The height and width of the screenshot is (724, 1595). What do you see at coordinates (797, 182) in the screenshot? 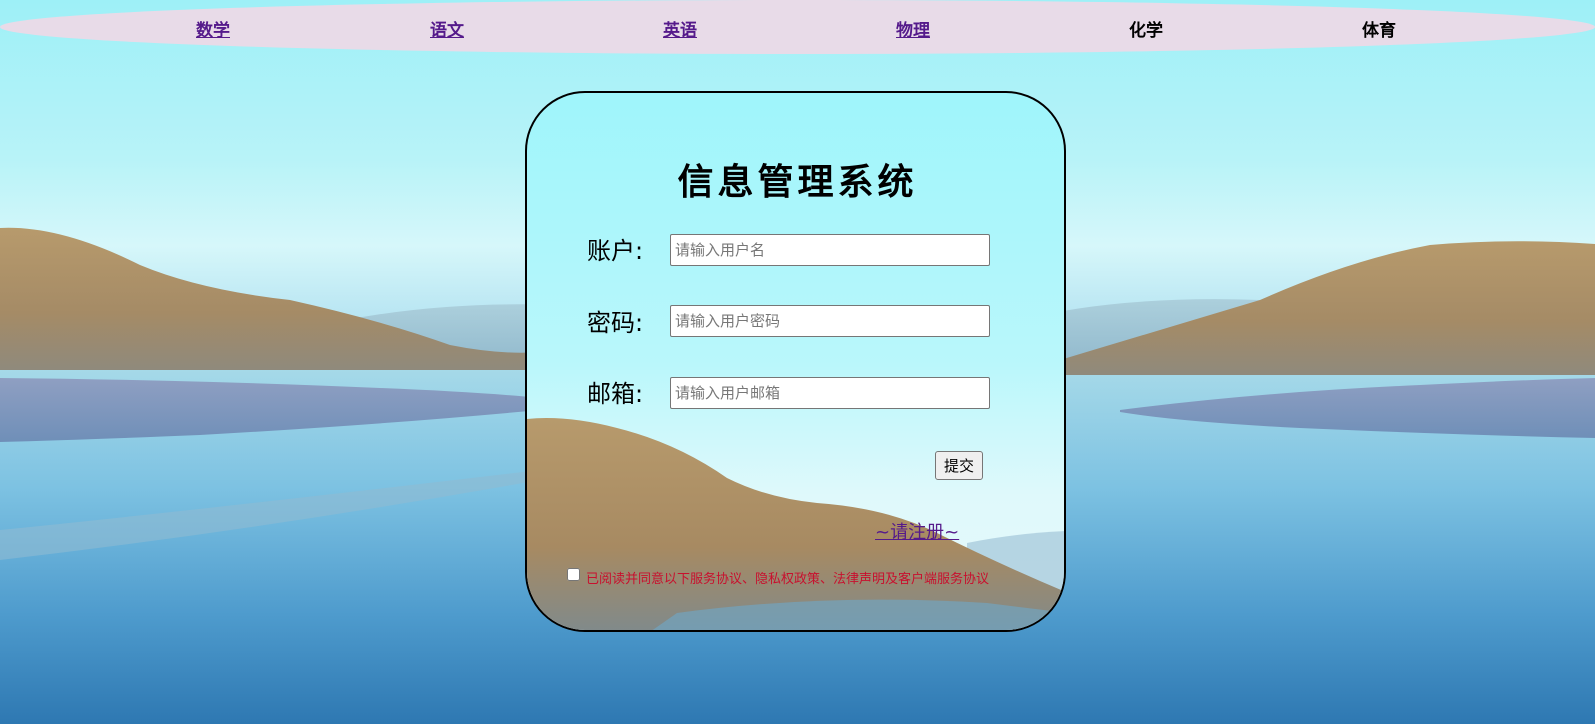
I see `page-title: 信息管理系统` at bounding box center [797, 182].